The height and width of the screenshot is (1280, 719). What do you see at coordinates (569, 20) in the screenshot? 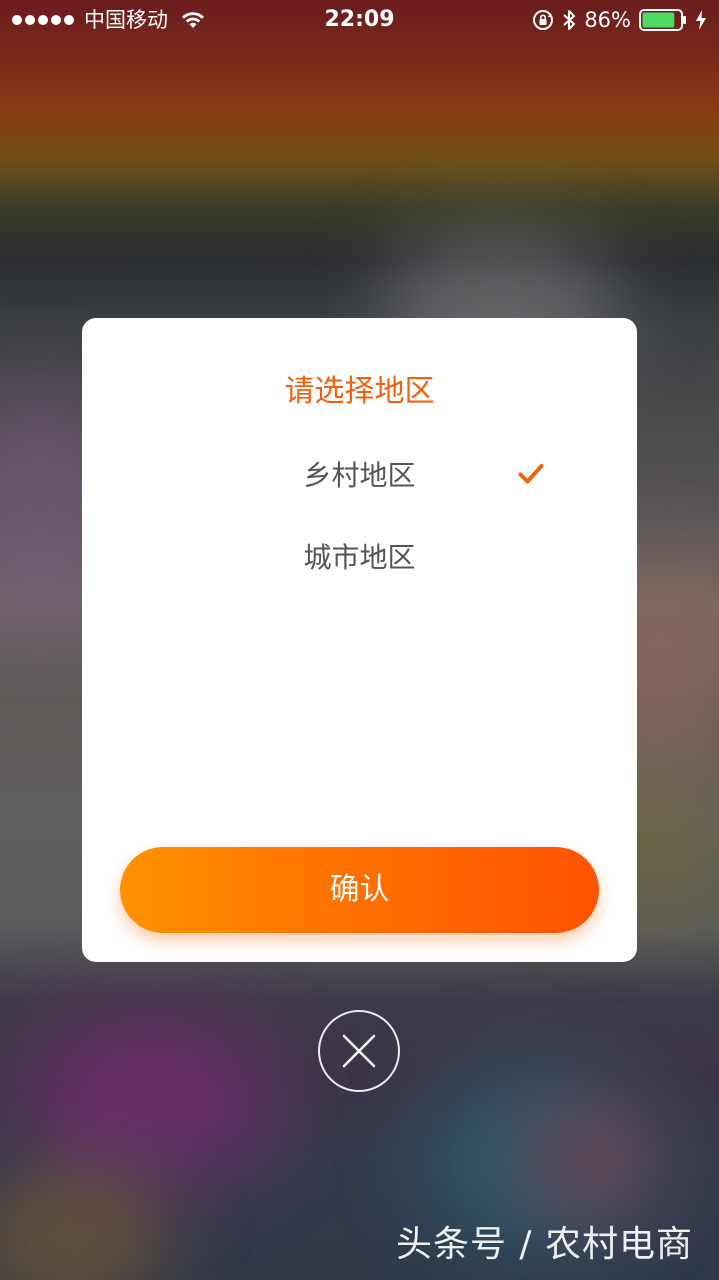
I see `bluetooth-icon` at bounding box center [569, 20].